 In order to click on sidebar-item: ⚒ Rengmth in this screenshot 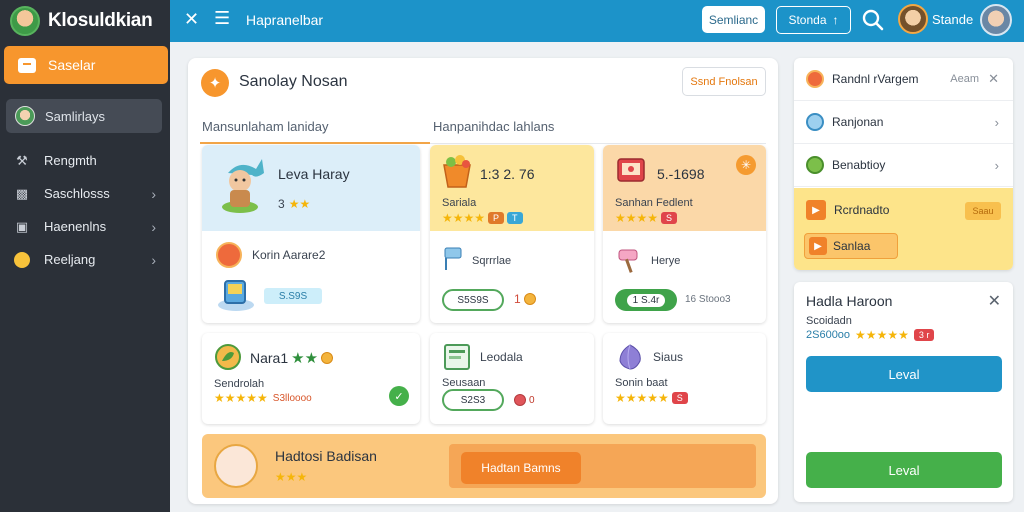, I will do `click(87, 160)`.